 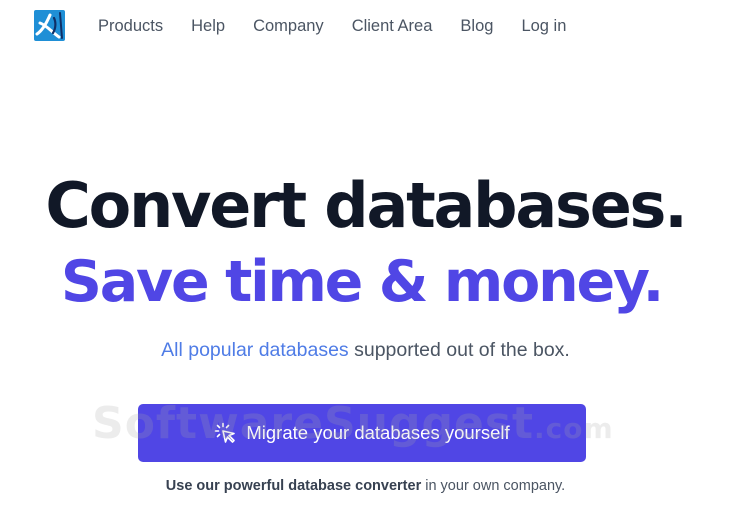 I want to click on brand-logo-icon, so click(x=49, y=25).